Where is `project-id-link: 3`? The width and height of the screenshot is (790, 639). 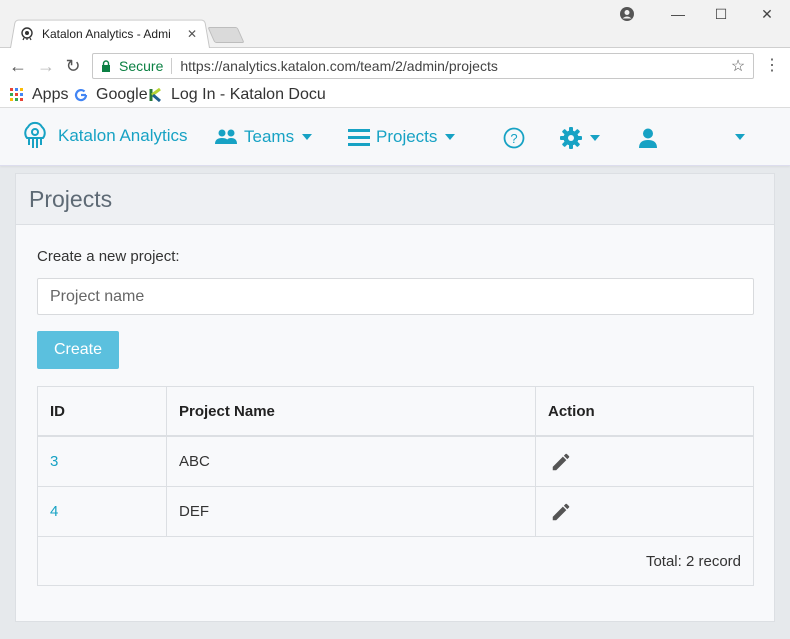
project-id-link: 3 is located at coordinates (54, 461).